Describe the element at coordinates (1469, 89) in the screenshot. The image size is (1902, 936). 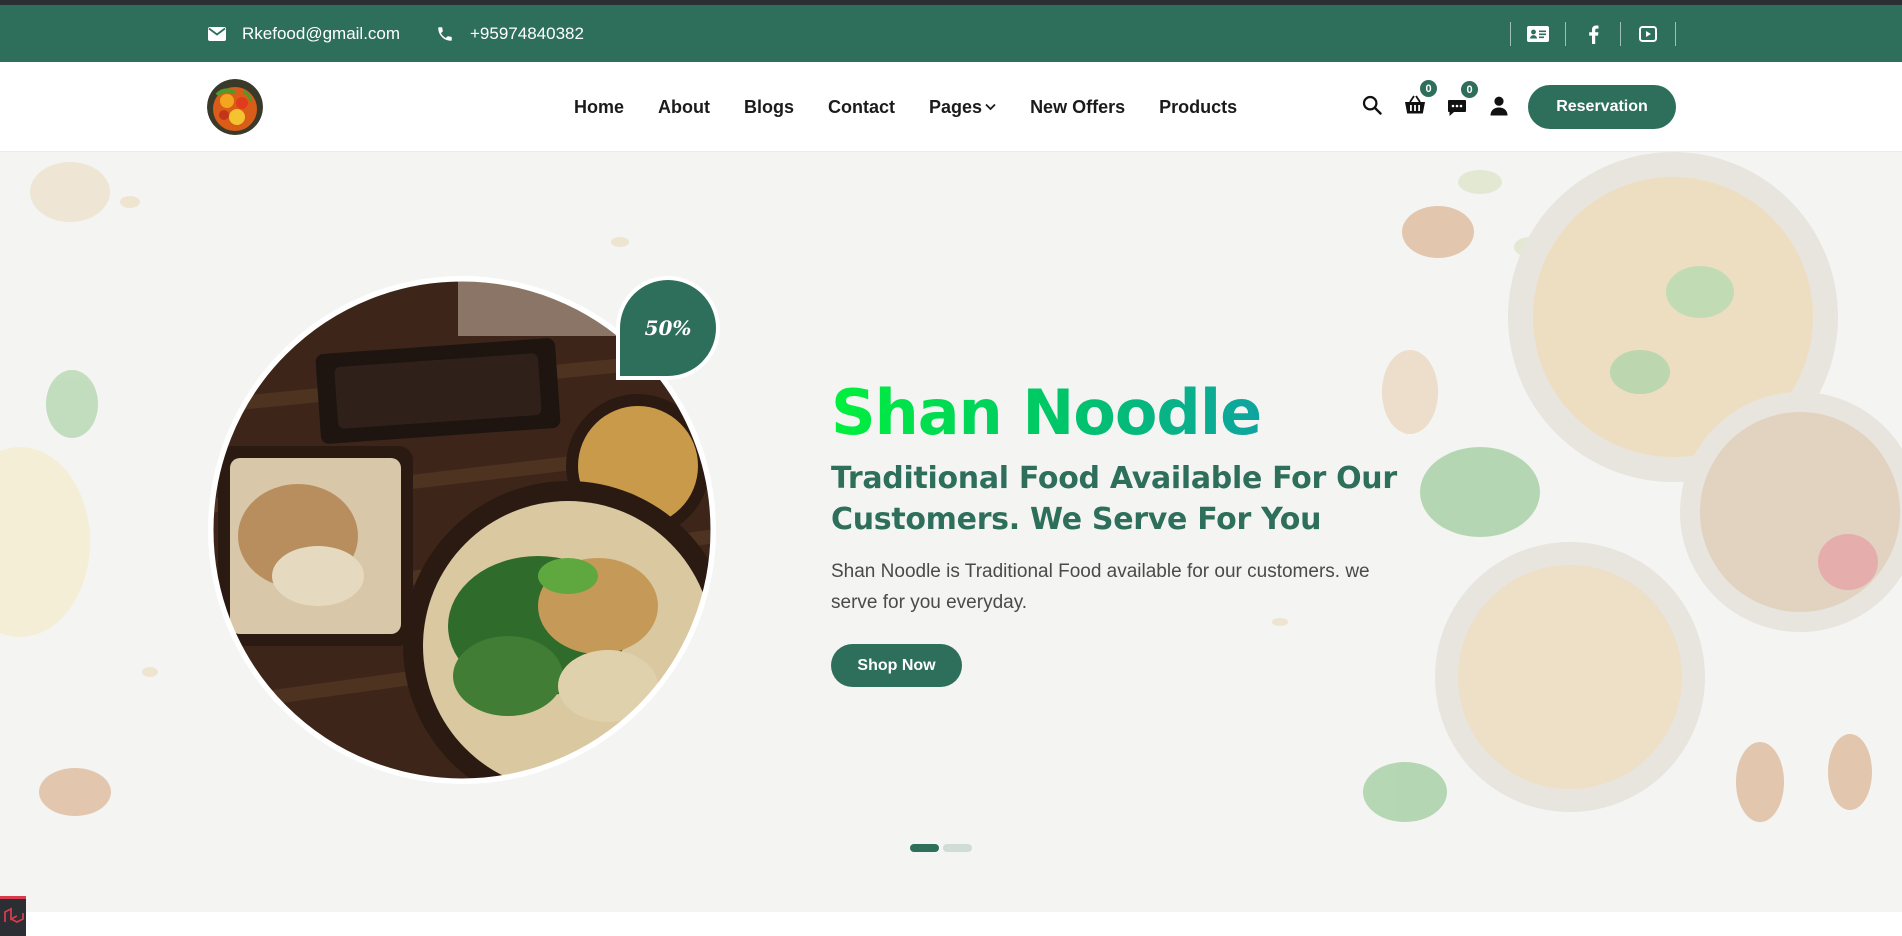
I see `message-count-badge: 0` at that location.